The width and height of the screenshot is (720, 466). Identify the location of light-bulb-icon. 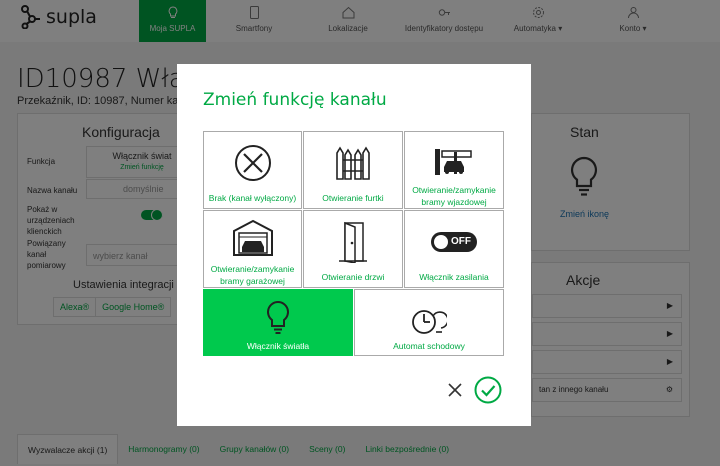
(278, 317).